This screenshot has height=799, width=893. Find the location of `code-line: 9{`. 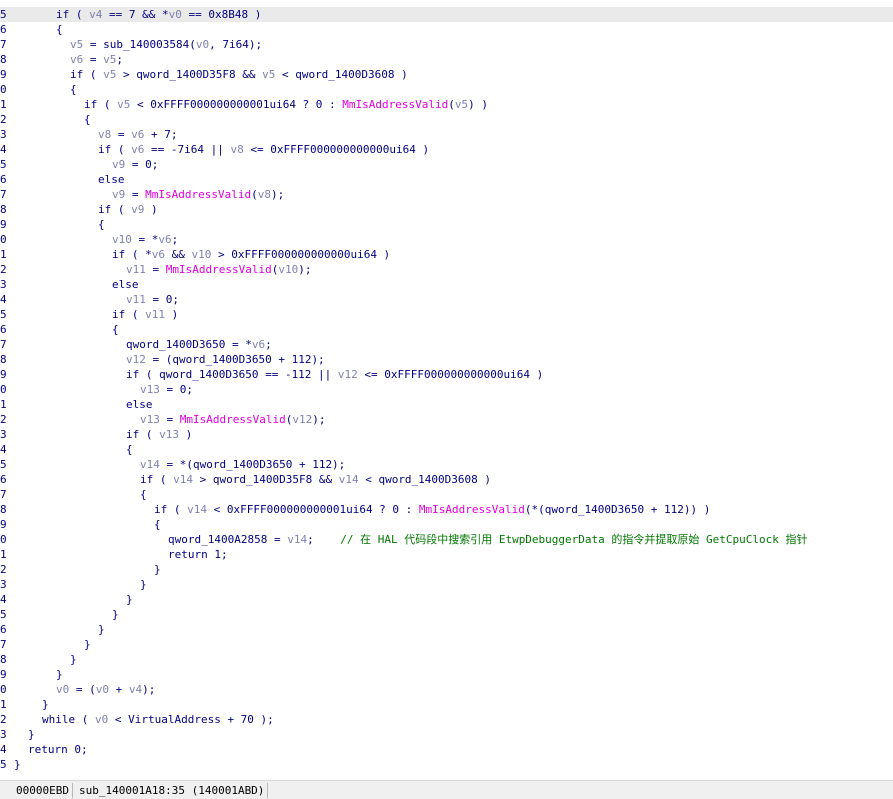

code-line: 9{ is located at coordinates (446, 524).